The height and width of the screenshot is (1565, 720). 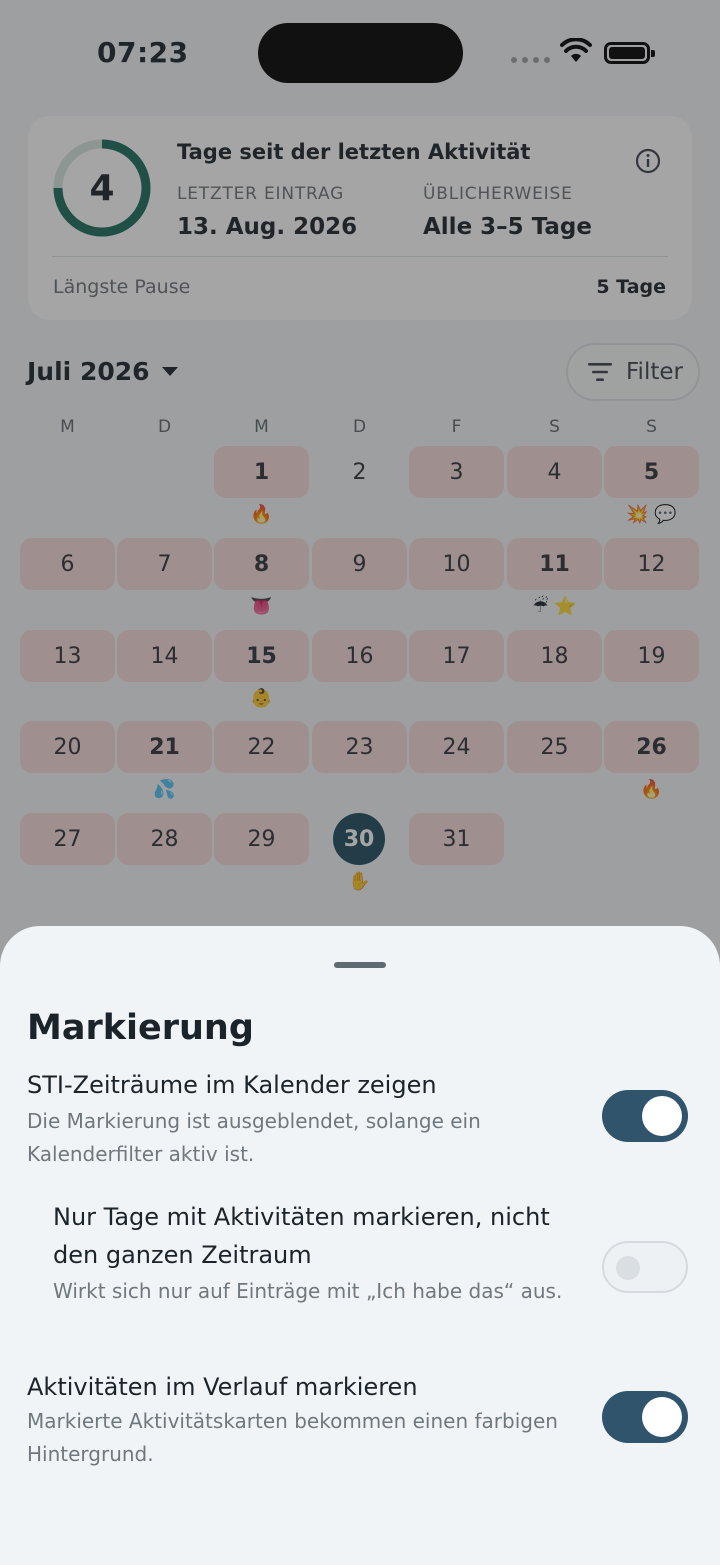 What do you see at coordinates (360, 965) in the screenshot?
I see `sheet-drag-handle` at bounding box center [360, 965].